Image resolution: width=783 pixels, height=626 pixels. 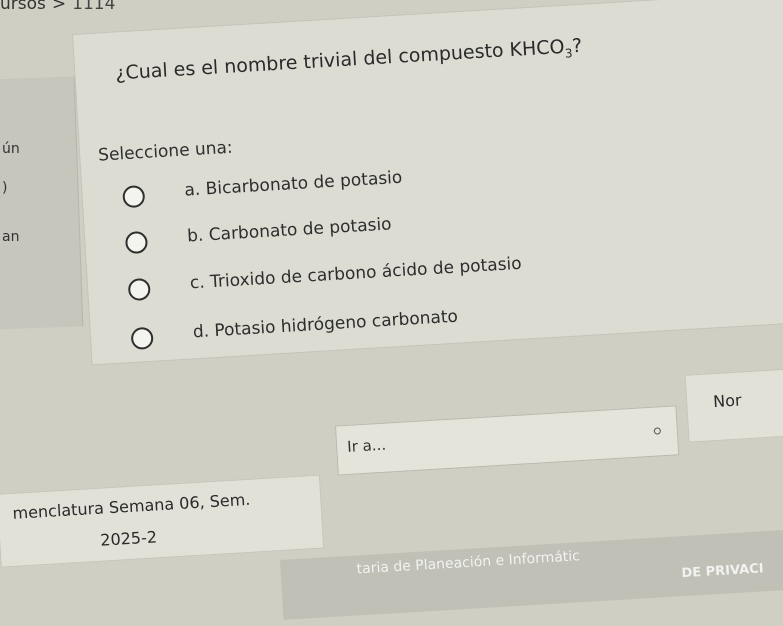 What do you see at coordinates (325, 325) in the screenshot?
I see `answer-option-label: d. Potasio hidrógeno carbonato` at bounding box center [325, 325].